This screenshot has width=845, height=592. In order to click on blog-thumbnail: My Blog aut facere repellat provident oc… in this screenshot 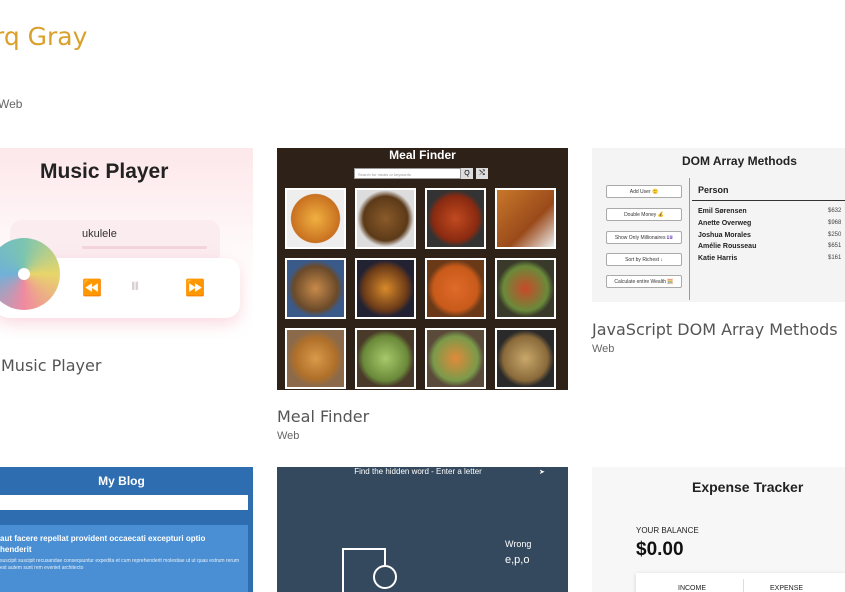, I will do `click(126, 529)`.